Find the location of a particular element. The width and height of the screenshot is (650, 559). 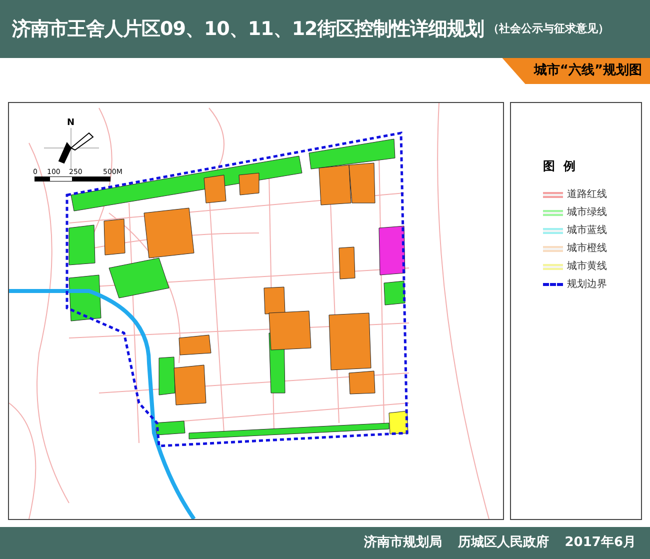

legend-label: 城市绿线 is located at coordinates (587, 213).